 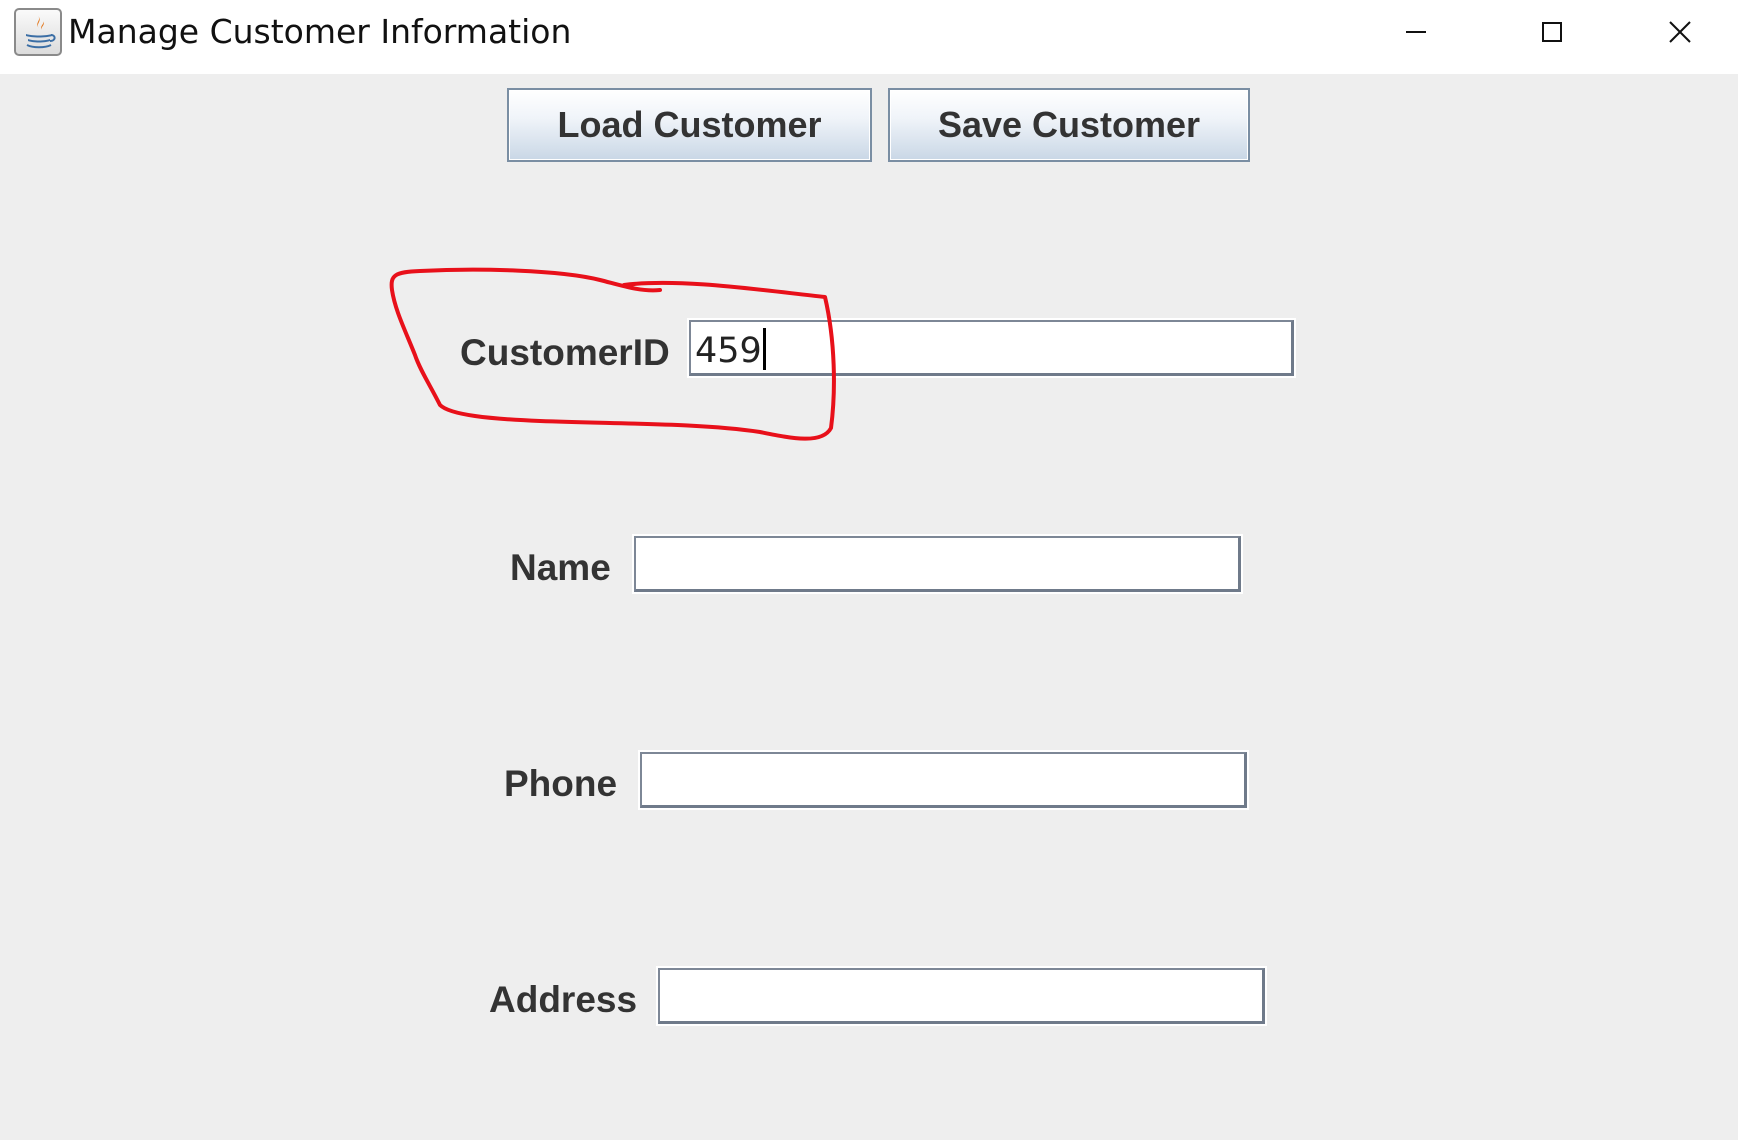 I want to click on address-label: Address, so click(x=563, y=999).